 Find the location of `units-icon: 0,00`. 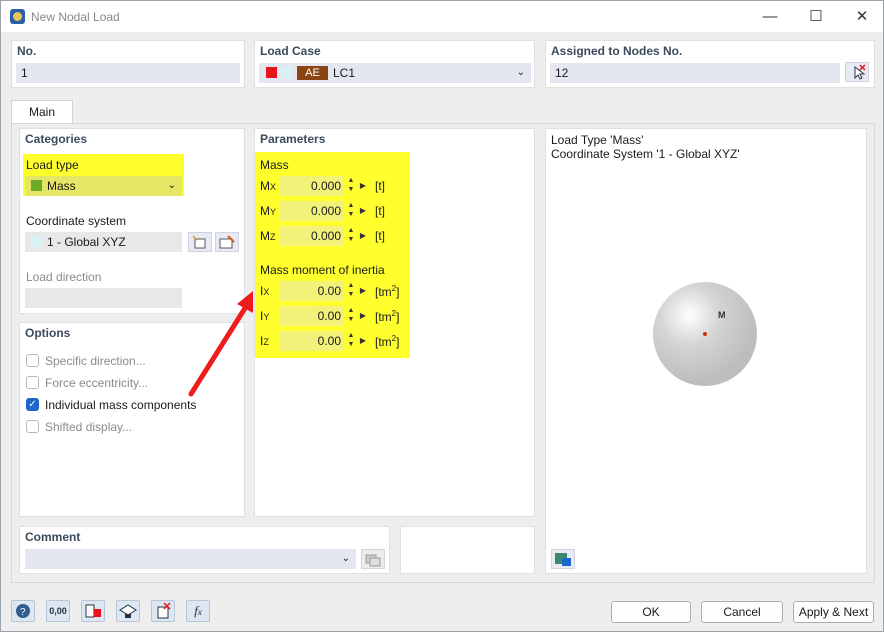

units-icon: 0,00 is located at coordinates (58, 611).